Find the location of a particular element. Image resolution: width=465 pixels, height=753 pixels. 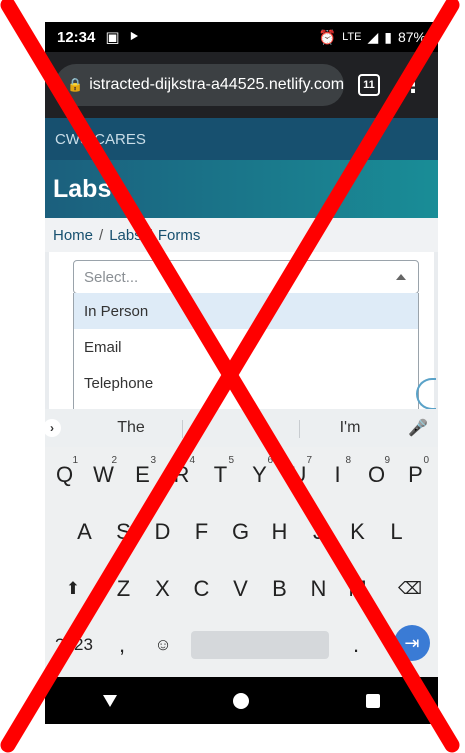

partial-round-button is located at coordinates (426, 394).